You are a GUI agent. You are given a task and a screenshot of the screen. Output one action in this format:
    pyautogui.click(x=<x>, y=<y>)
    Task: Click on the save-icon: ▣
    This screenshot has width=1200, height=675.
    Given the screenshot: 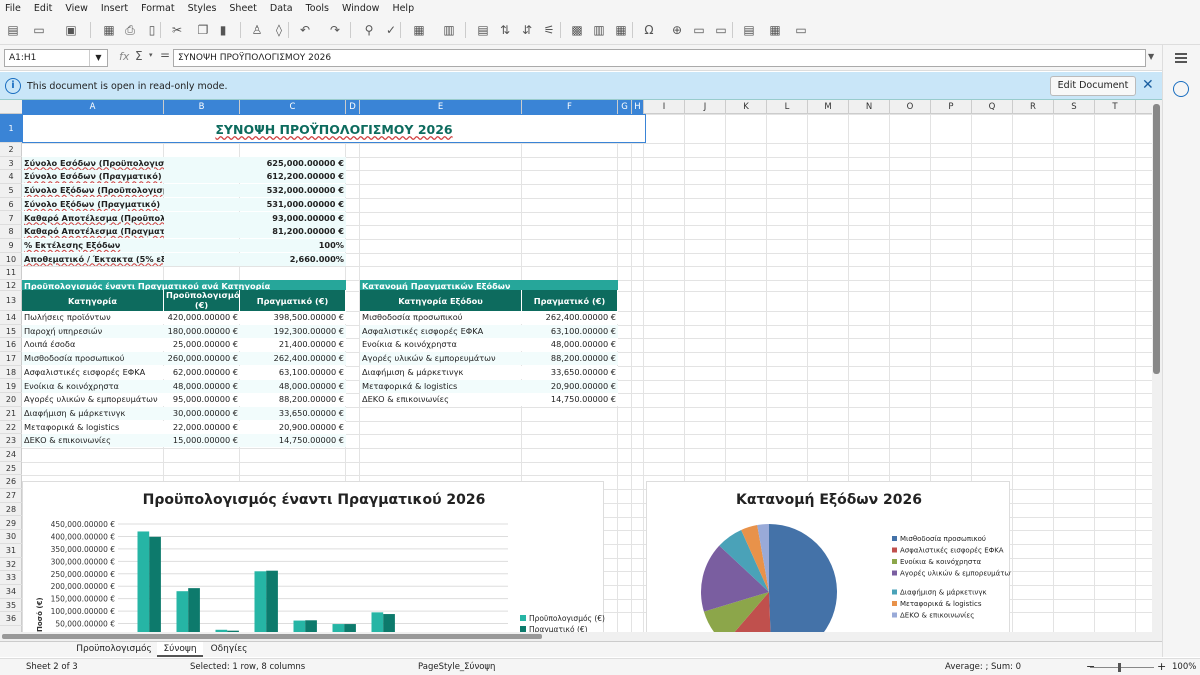 What is the action you would take?
    pyautogui.click(x=71, y=30)
    